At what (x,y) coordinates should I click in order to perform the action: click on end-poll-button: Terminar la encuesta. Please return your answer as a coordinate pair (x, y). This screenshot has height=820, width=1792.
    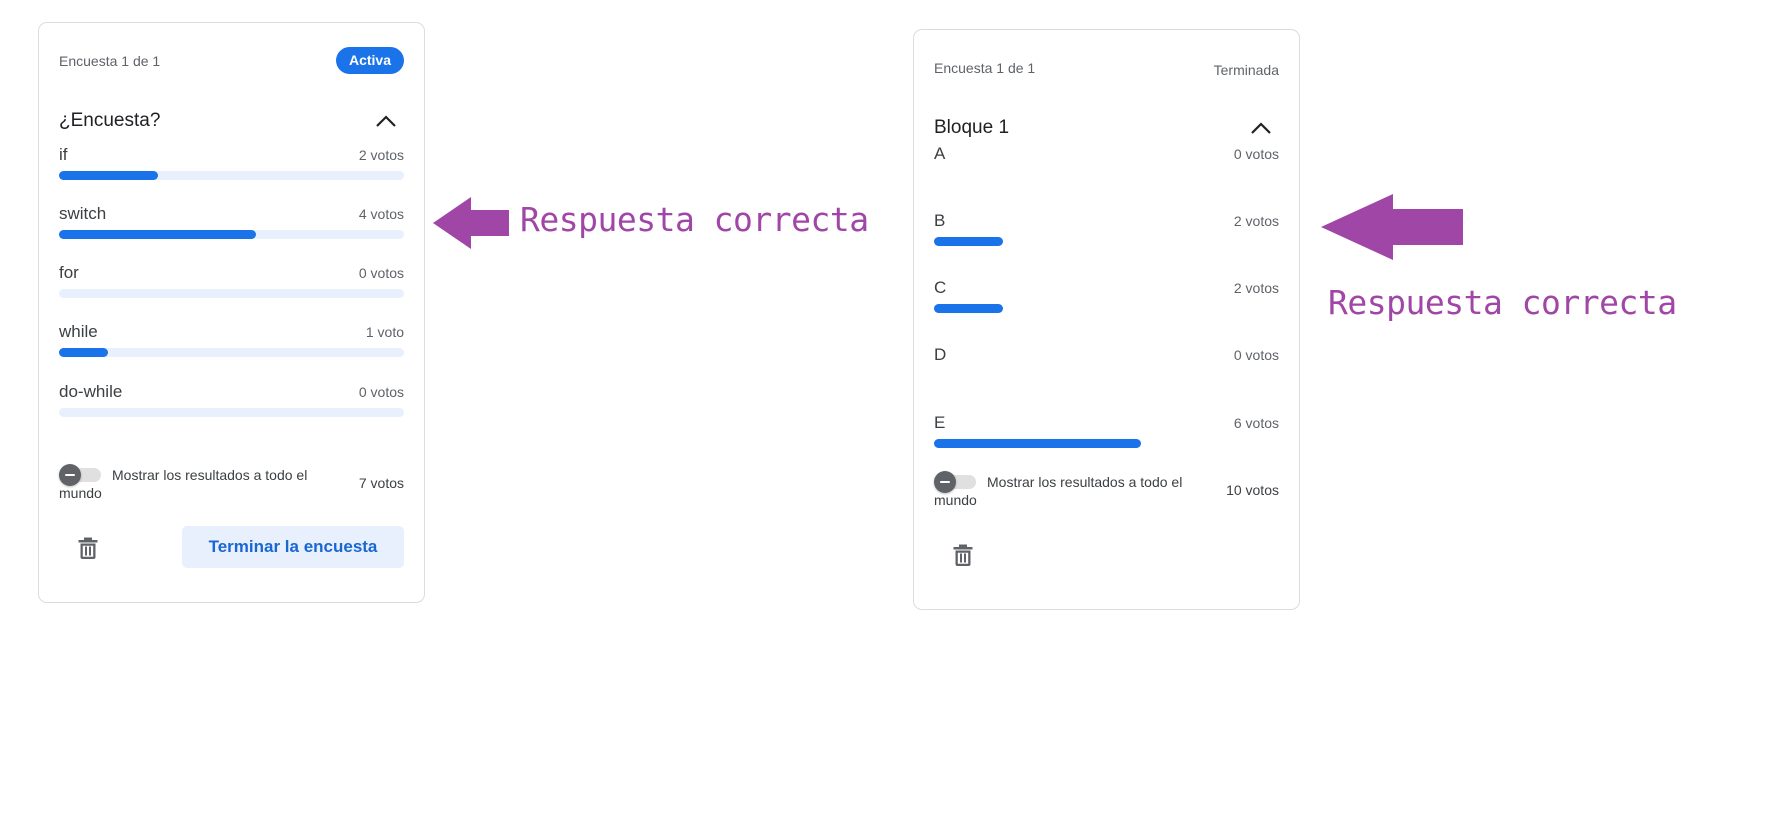
    Looking at the image, I should click on (293, 547).